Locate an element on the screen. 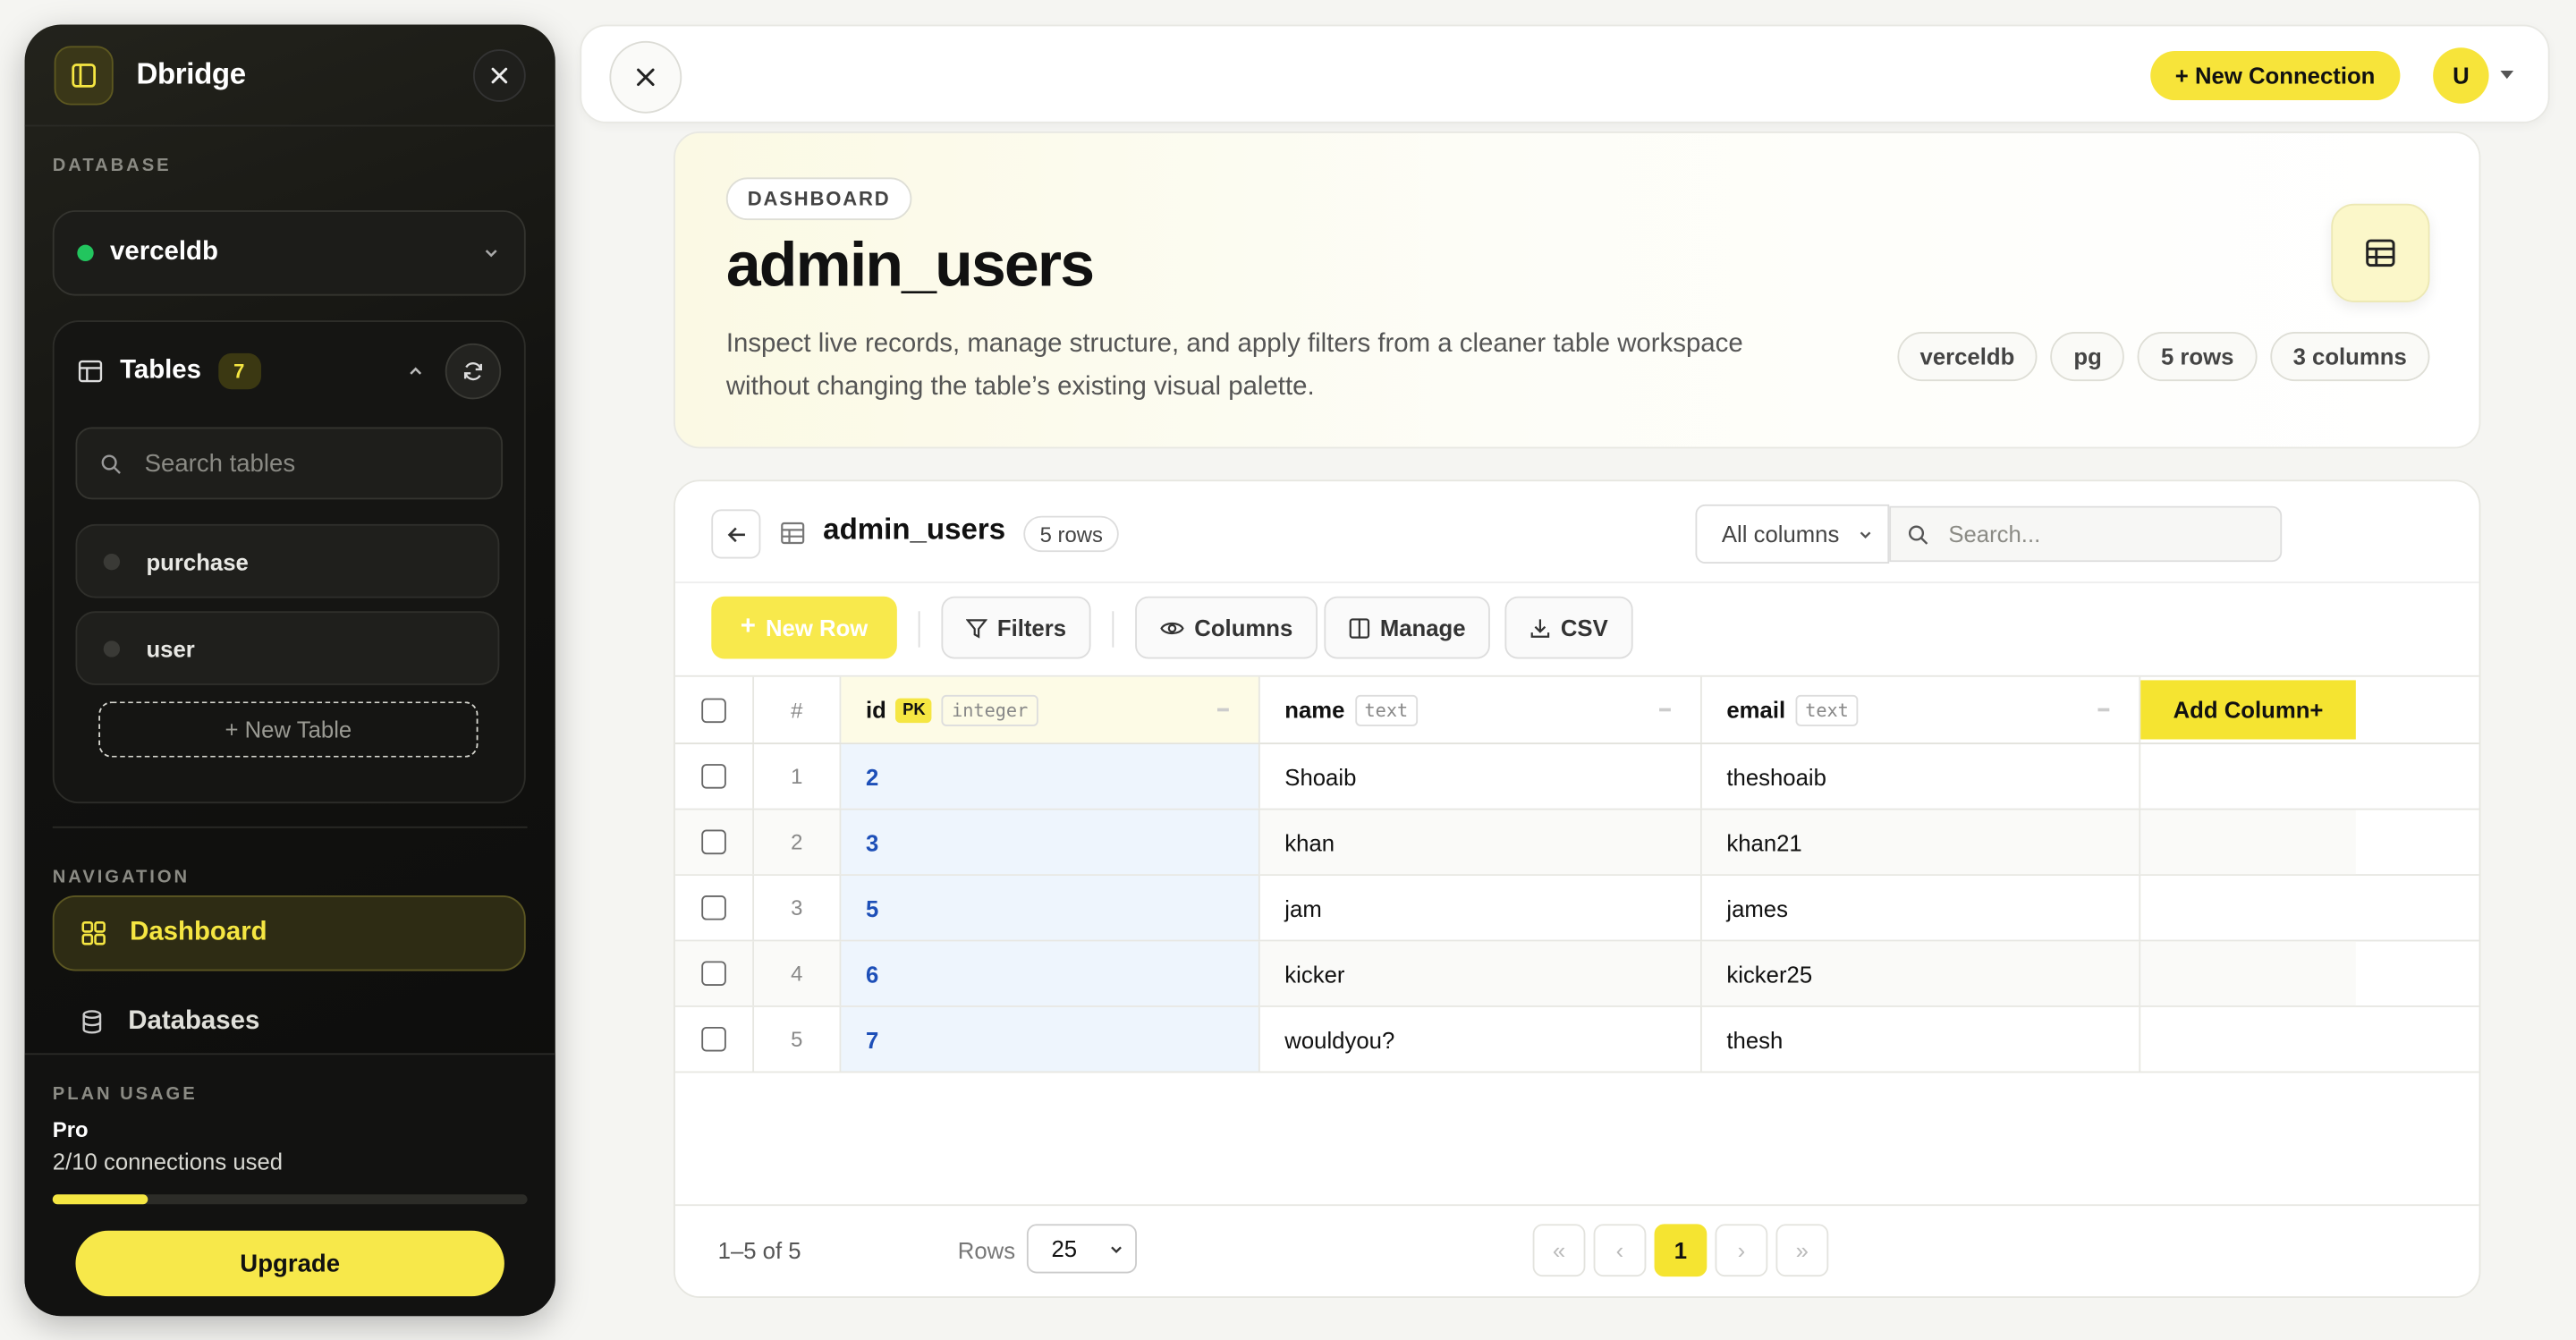  dashboard-icon is located at coordinates (93, 933).